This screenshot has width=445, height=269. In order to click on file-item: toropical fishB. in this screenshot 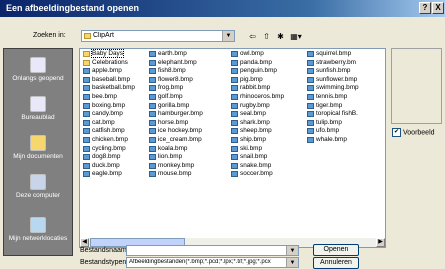, I will do `click(332, 114)`.